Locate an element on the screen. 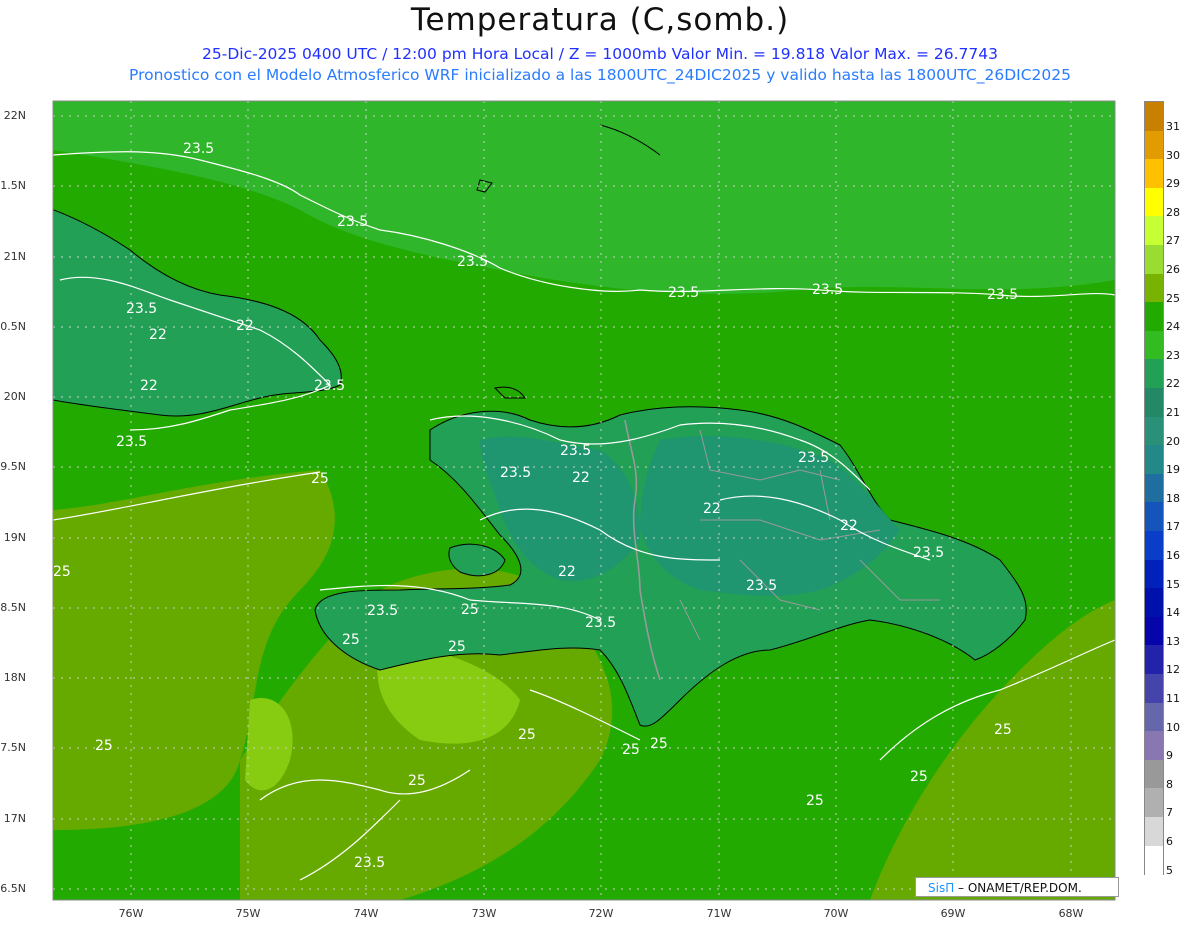  lon-label: 72W is located at coordinates (601, 913).